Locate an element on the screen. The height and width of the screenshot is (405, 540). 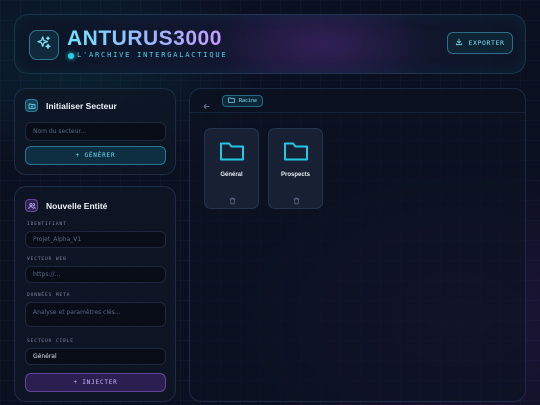
logo-badge is located at coordinates (44, 45).